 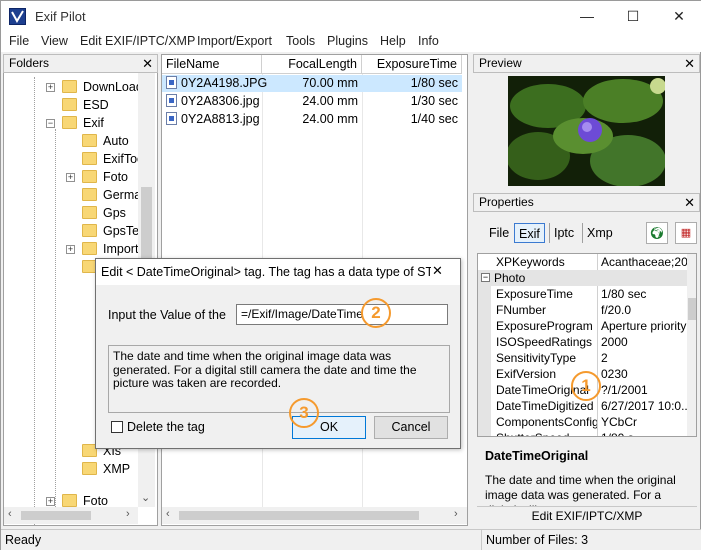 I want to click on dialog-close-button: ✕, so click(x=437, y=271).